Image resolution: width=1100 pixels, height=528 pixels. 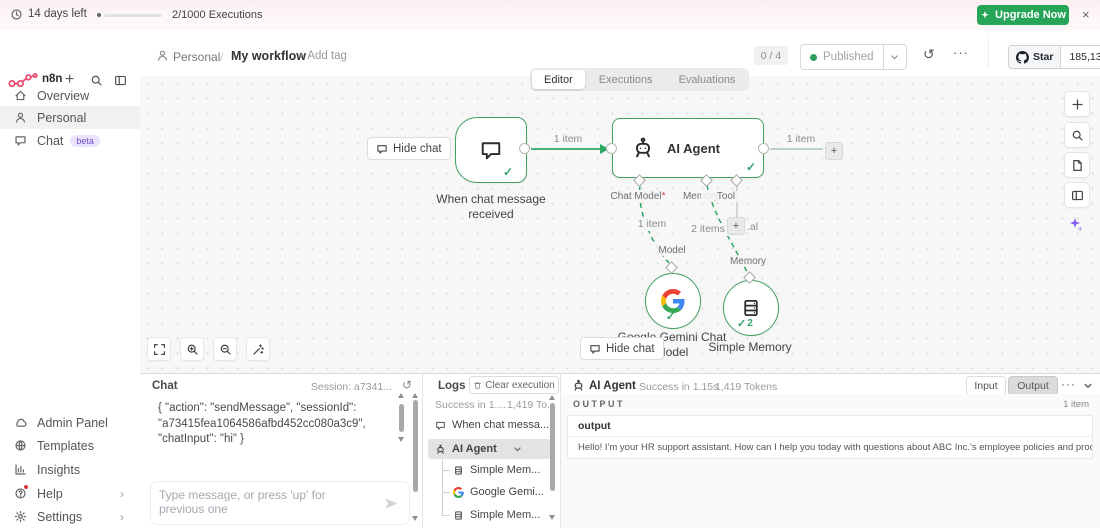 I want to click on tab-editor: Editor, so click(x=558, y=79).